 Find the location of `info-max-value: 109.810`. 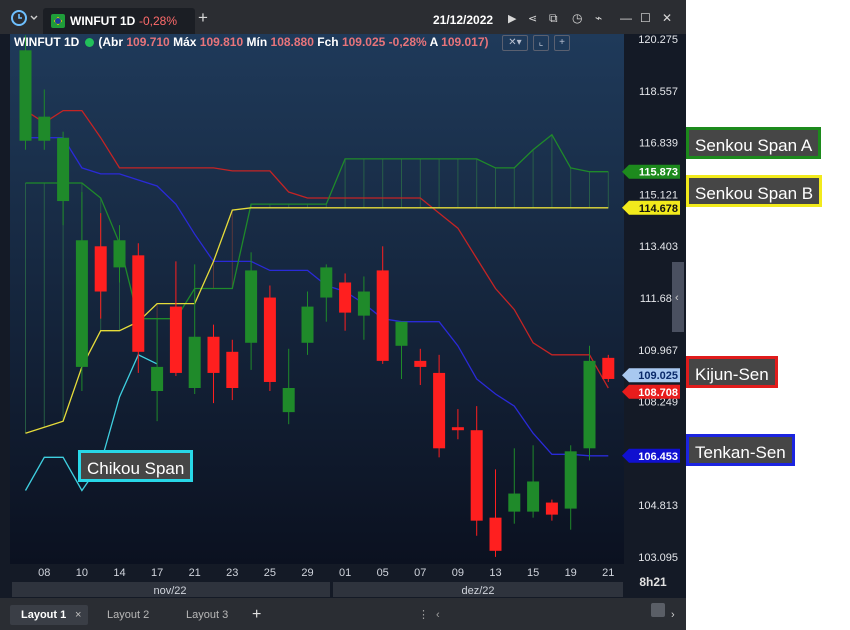

info-max-value: 109.810 is located at coordinates (221, 42).